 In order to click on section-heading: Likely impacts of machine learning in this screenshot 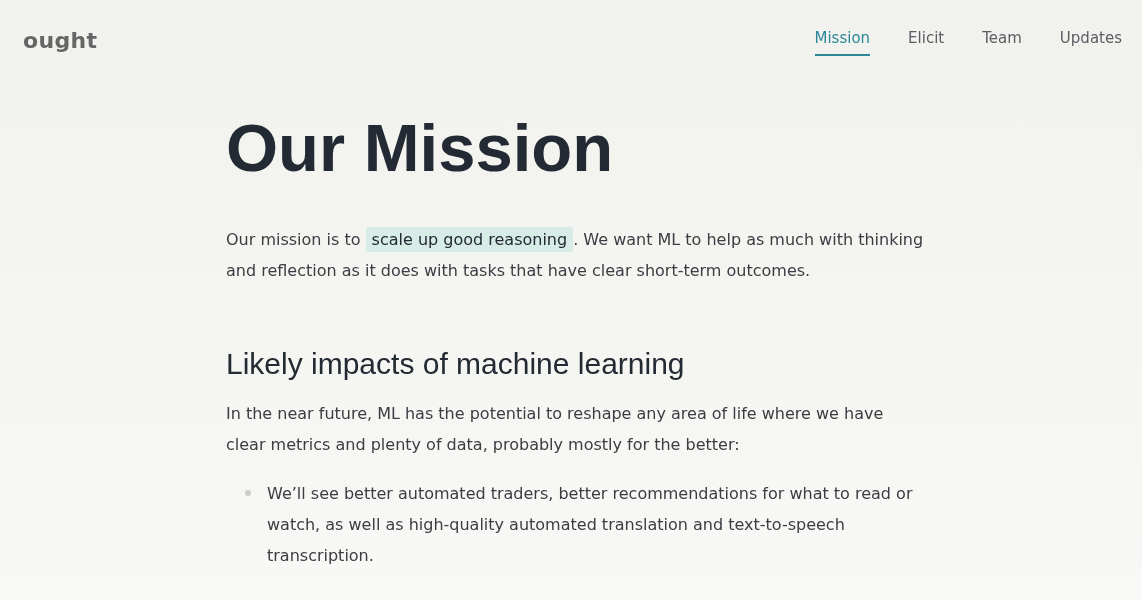, I will do `click(456, 364)`.